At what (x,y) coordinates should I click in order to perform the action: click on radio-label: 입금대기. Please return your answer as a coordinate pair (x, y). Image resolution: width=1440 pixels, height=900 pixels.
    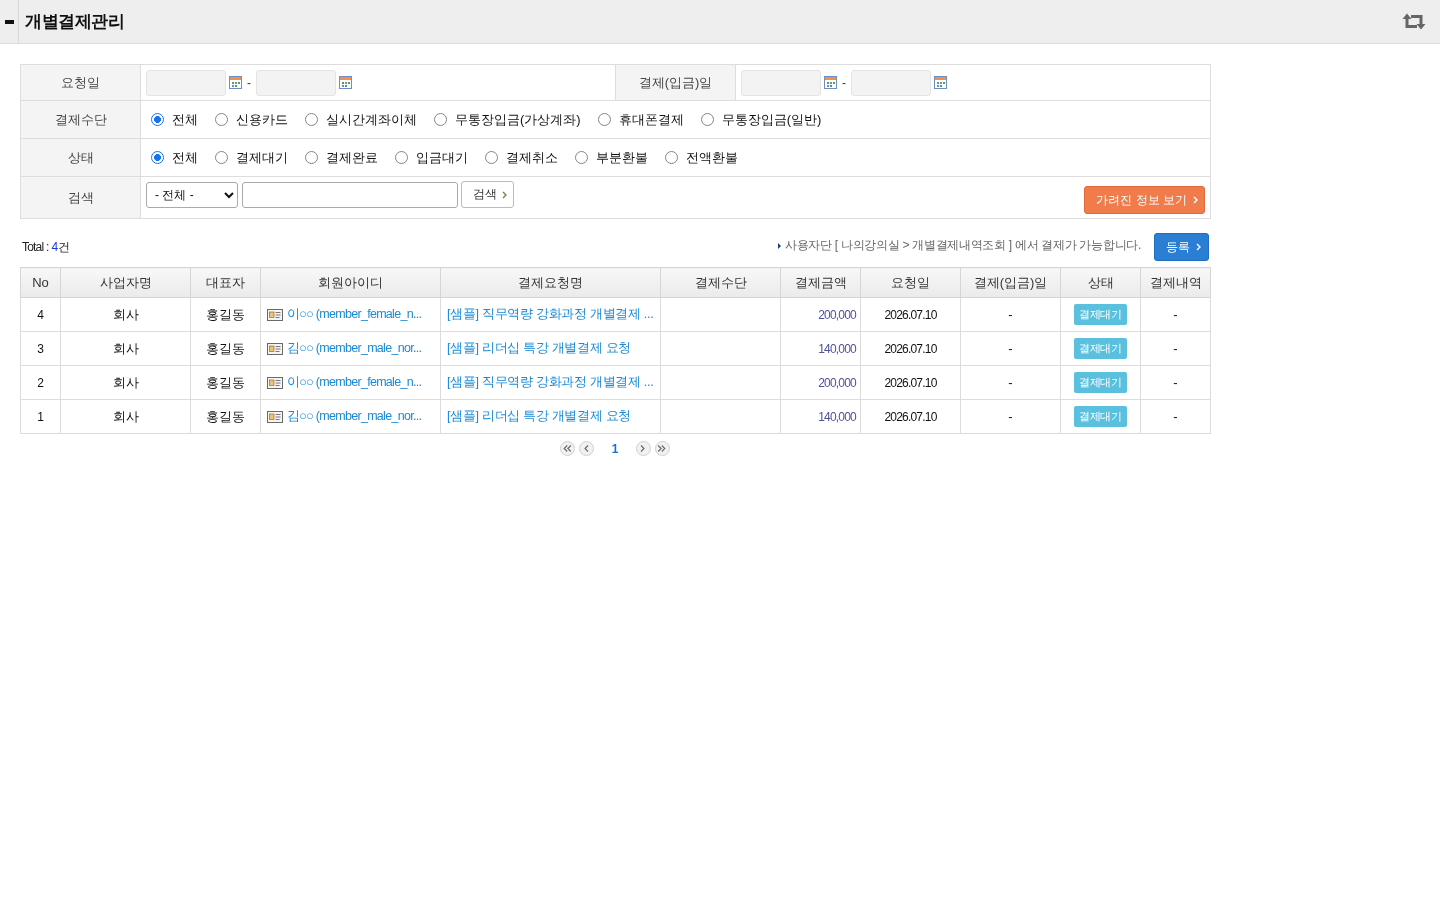
    Looking at the image, I should click on (442, 157).